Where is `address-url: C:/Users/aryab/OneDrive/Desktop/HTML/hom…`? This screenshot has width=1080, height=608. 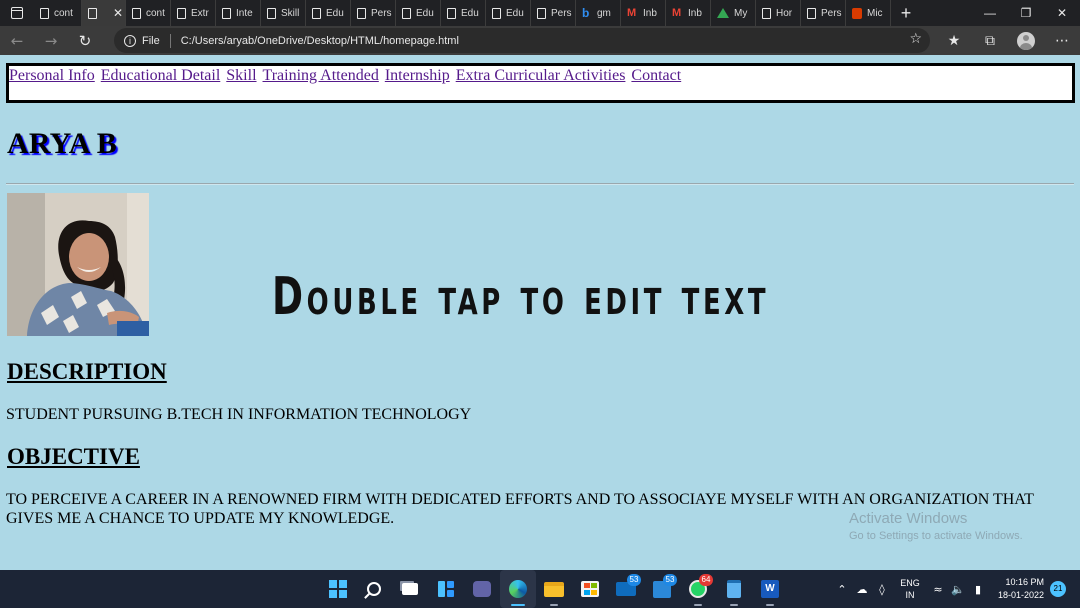 address-url: C:/Users/aryab/OneDrive/Desktop/HTML/hom… is located at coordinates (320, 41).